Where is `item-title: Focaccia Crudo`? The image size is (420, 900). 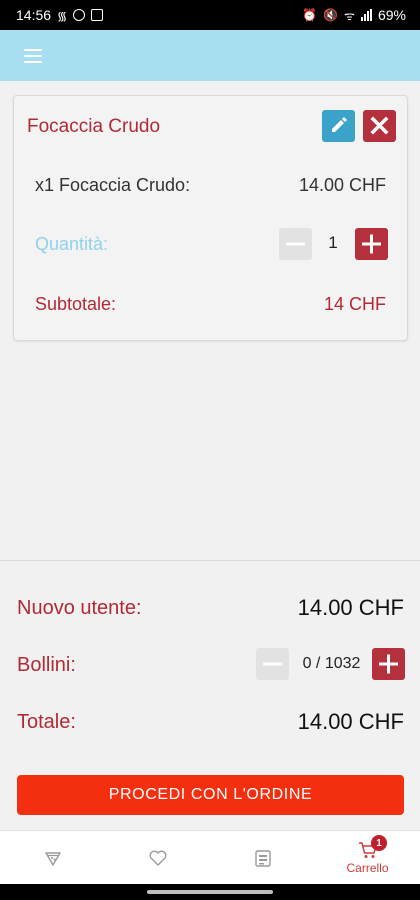 item-title: Focaccia Crudo is located at coordinates (94, 126).